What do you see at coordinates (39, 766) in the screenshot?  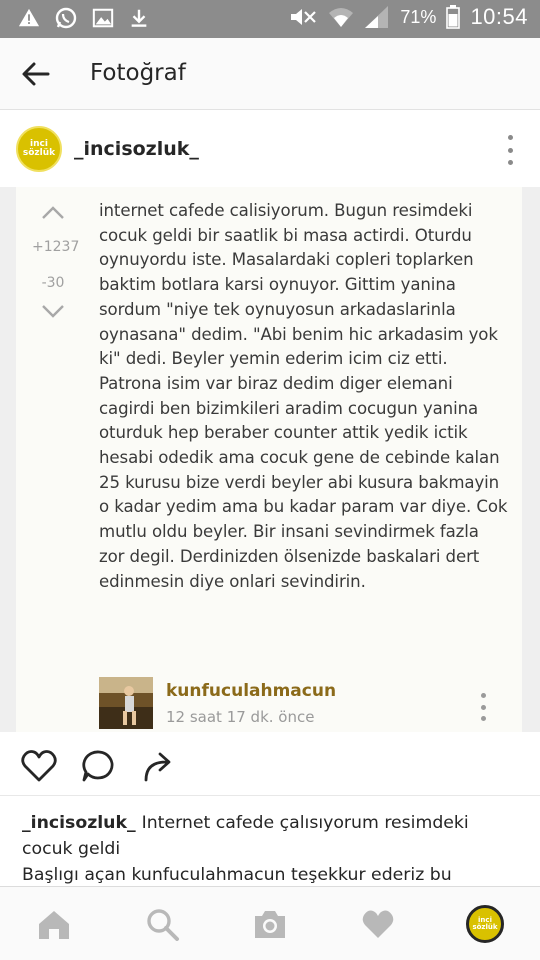 I see `heart-icon` at bounding box center [39, 766].